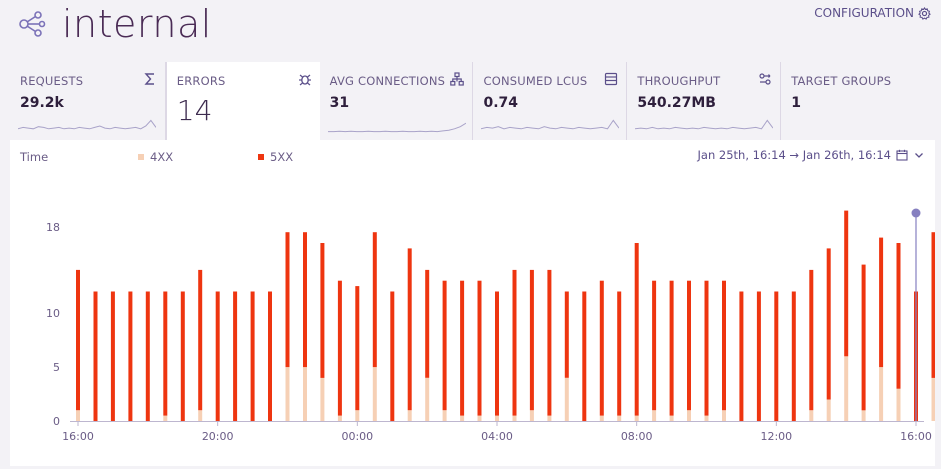 The width and height of the screenshot is (941, 469). Describe the element at coordinates (704, 101) in the screenshot. I see `metric-throughput: THROUGHPUT 540.27MB` at that location.